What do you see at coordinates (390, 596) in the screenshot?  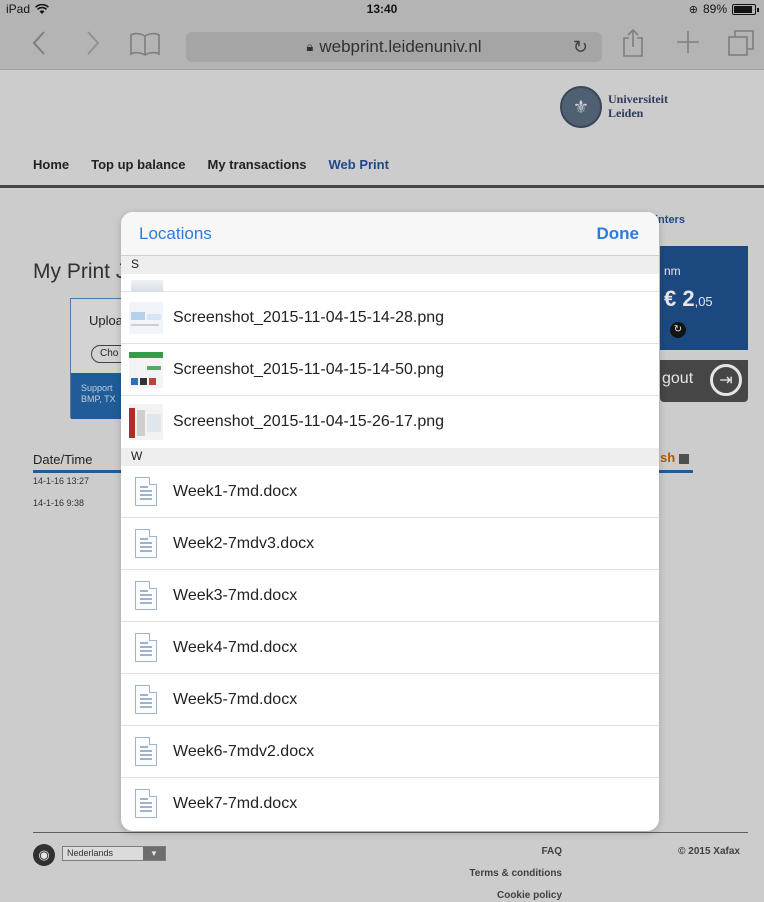 I see `file-row: Week3-7md.docx` at bounding box center [390, 596].